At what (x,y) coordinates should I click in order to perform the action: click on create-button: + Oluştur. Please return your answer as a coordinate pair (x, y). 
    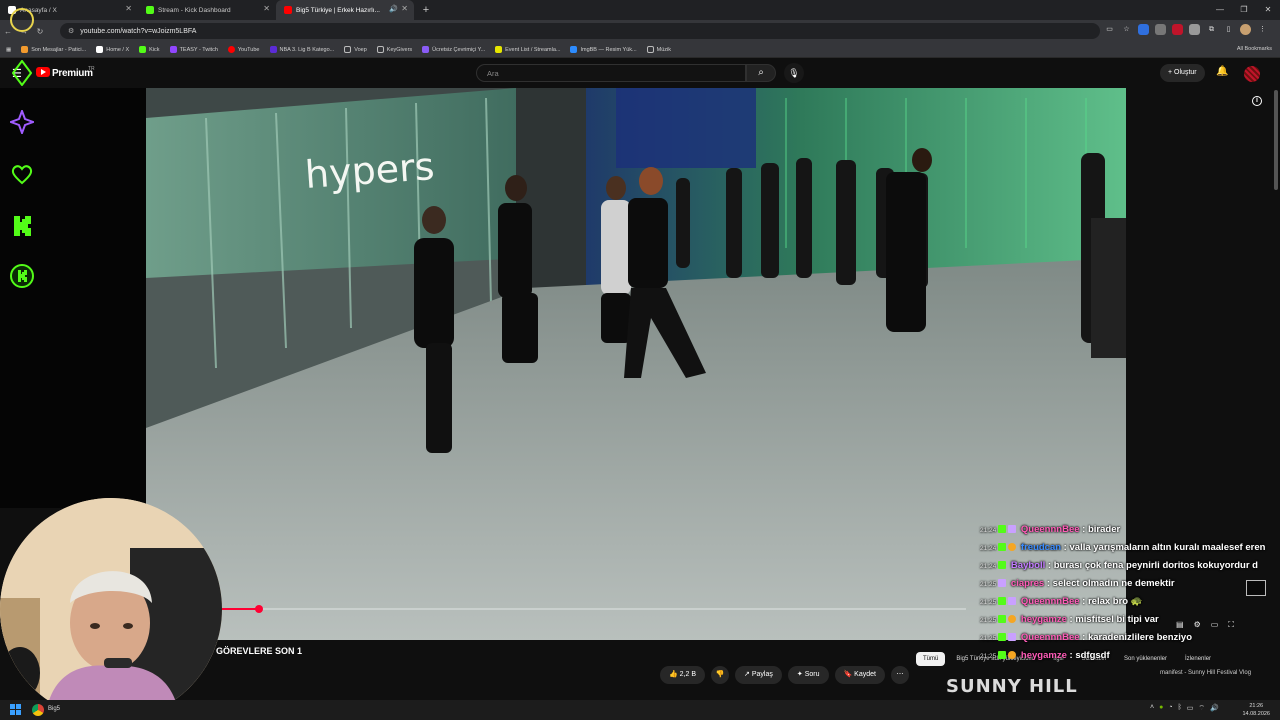
    Looking at the image, I should click on (1182, 73).